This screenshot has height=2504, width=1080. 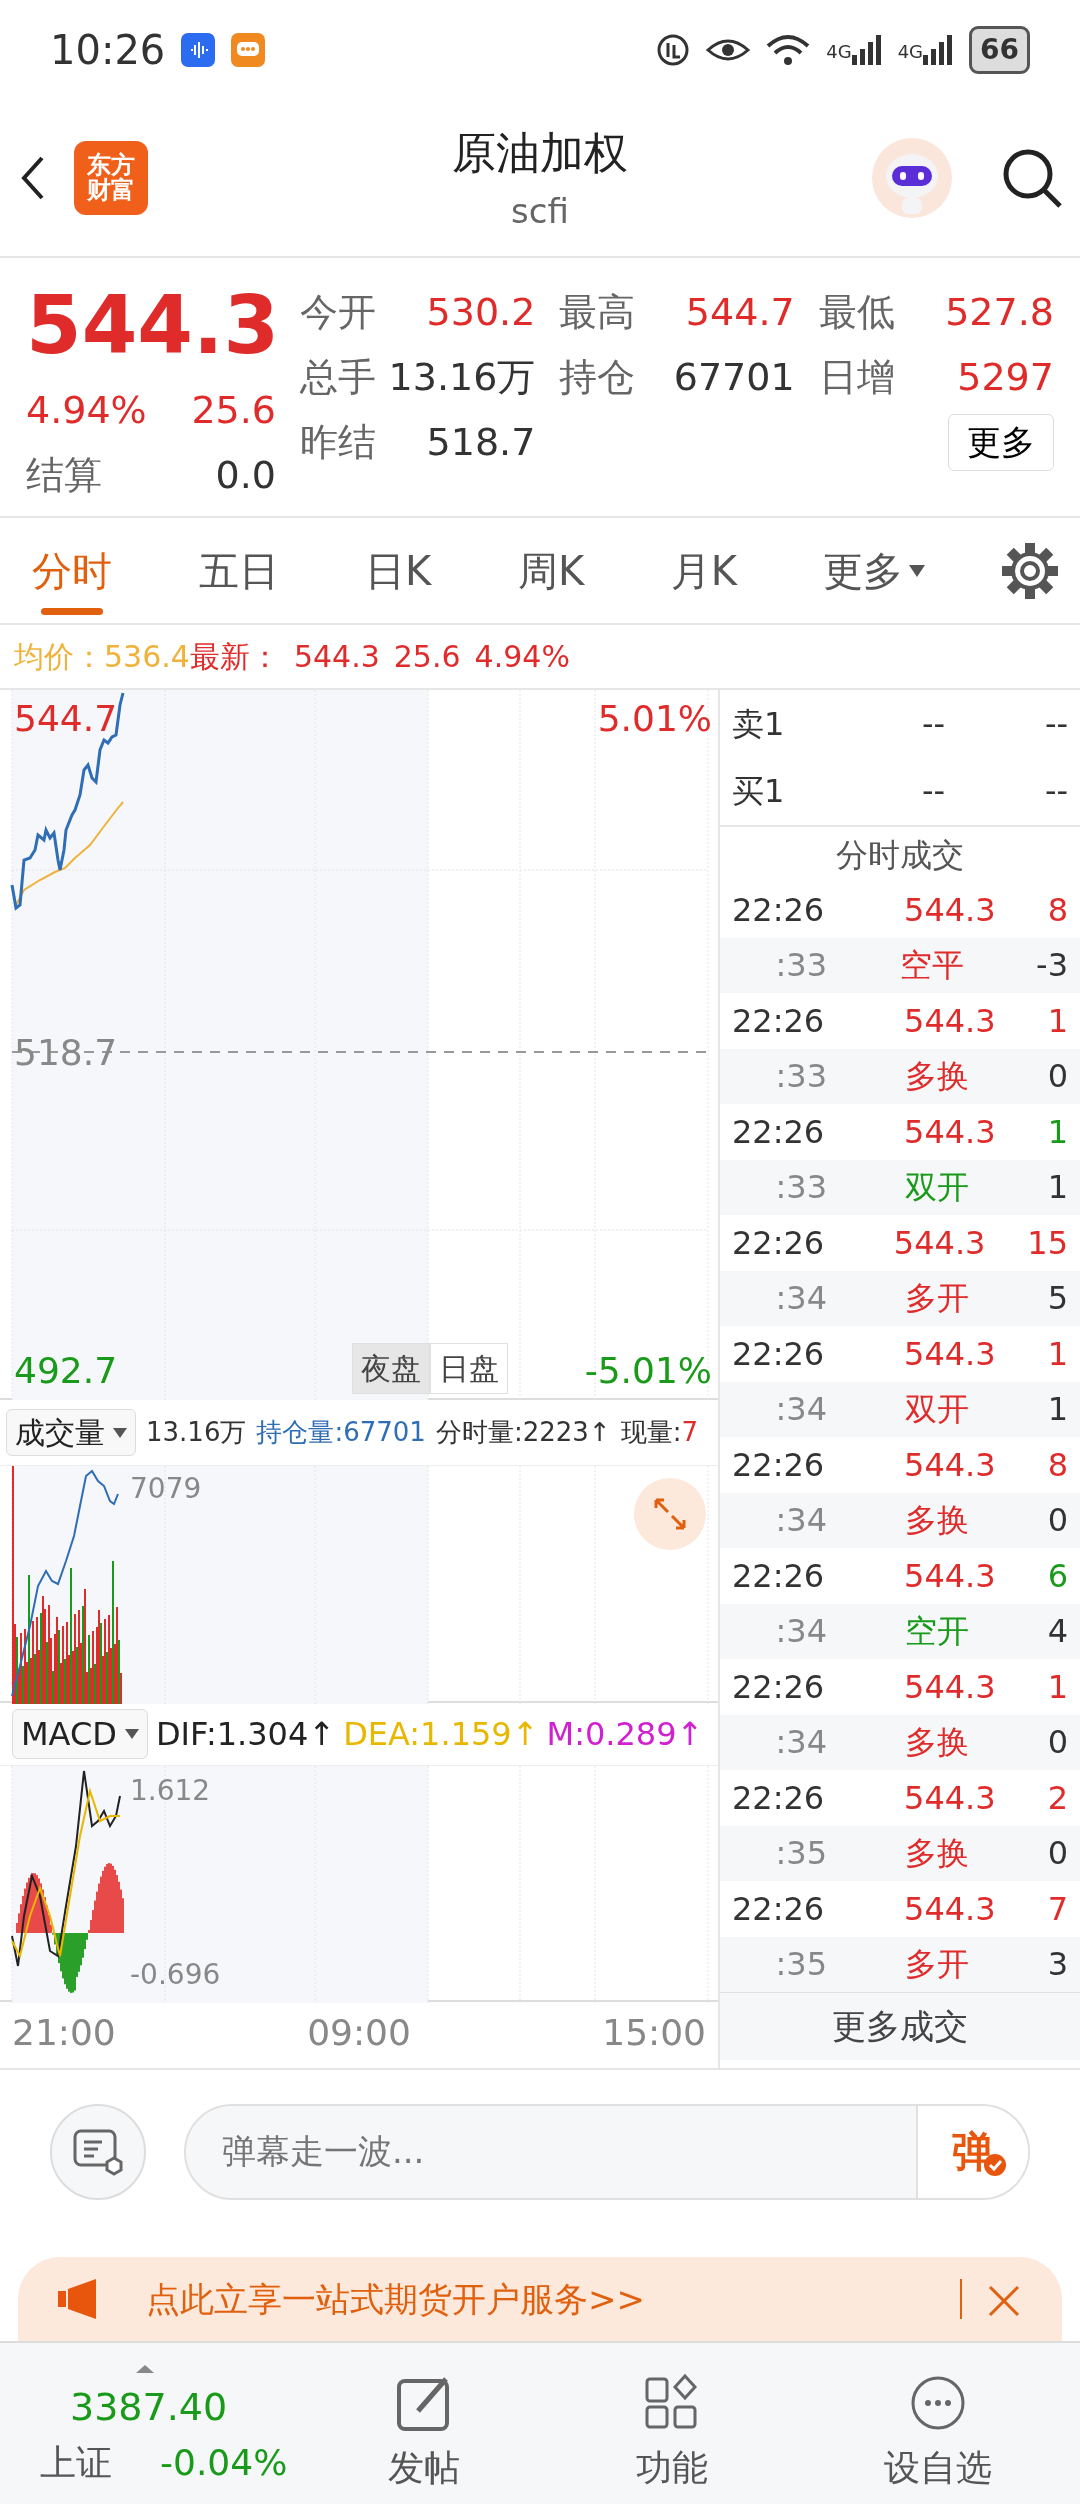 I want to click on info-text: 544.3, so click(x=336, y=657).